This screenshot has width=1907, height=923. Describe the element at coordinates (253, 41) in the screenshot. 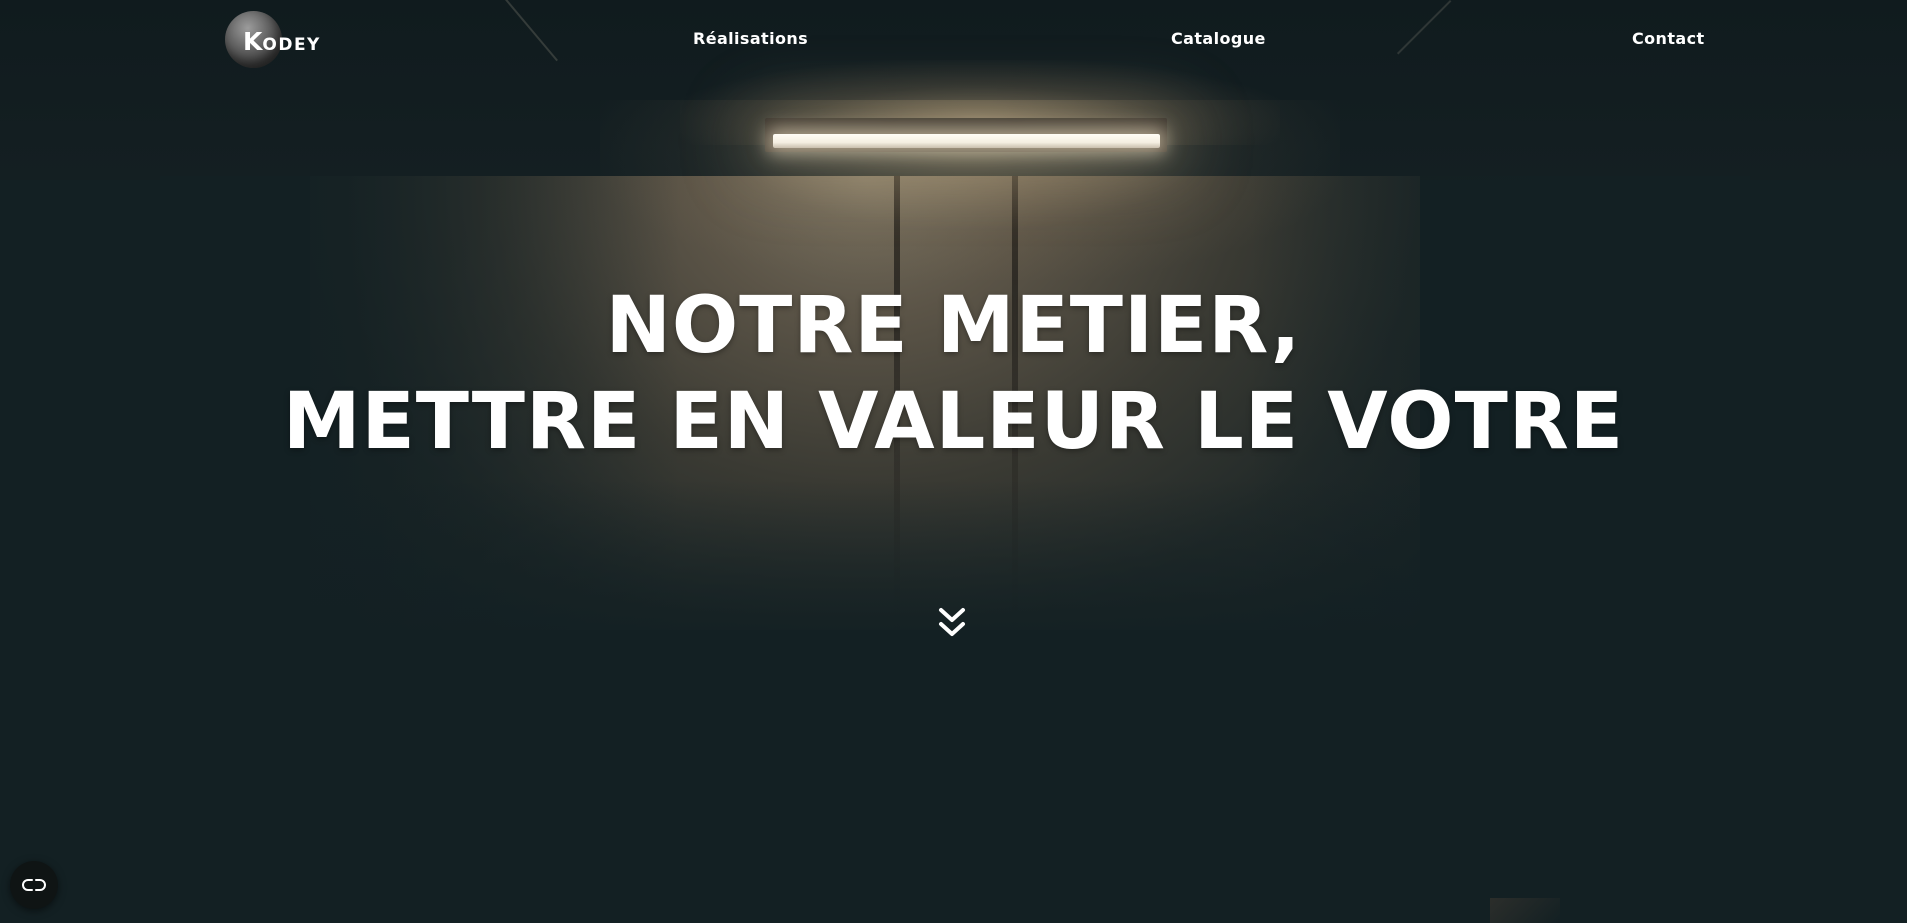

I see `logo-initial: K` at that location.